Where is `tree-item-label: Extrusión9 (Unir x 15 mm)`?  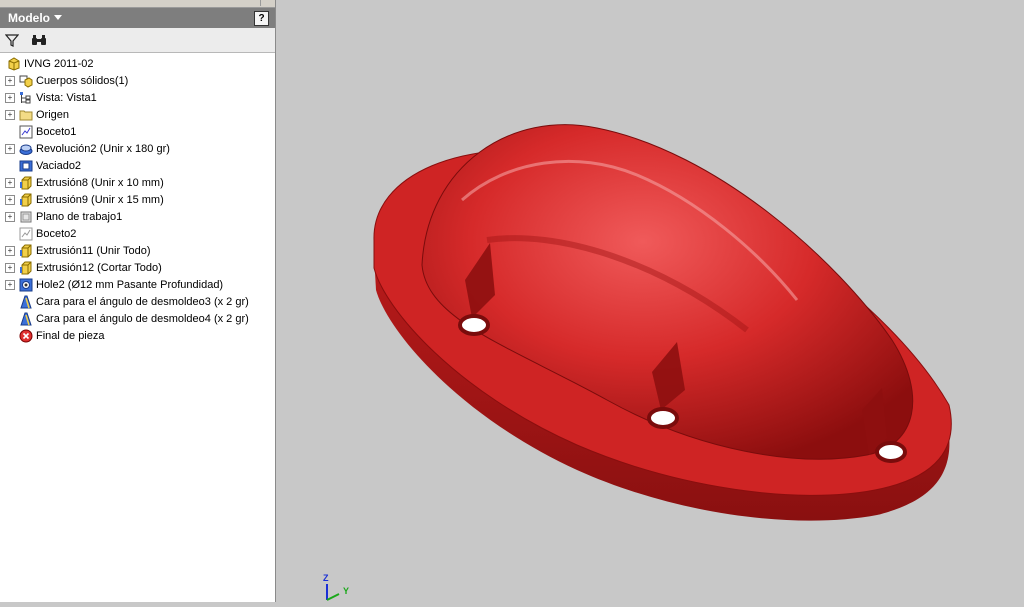
tree-item-label: Extrusión9 (Unir x 15 mm) is located at coordinates (100, 199).